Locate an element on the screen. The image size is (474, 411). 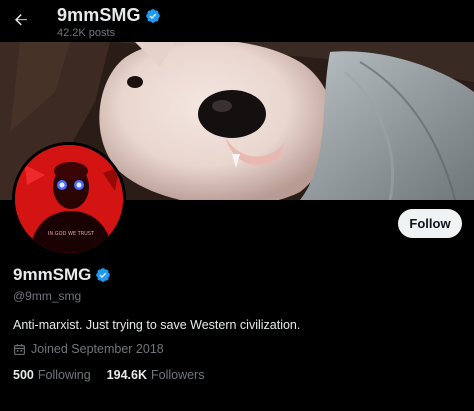
following-stat-link: 500 Following is located at coordinates (52, 375).